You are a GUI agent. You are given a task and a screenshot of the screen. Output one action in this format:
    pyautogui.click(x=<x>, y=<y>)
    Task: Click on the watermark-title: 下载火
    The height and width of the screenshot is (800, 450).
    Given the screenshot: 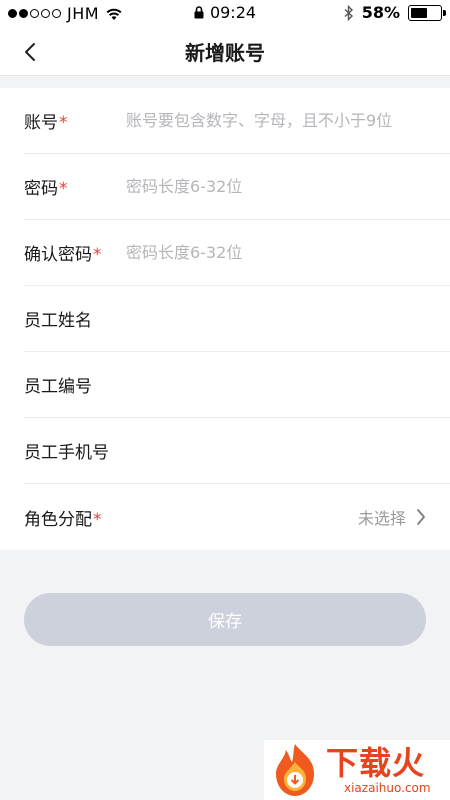 What is the action you would take?
    pyautogui.click(x=376, y=763)
    